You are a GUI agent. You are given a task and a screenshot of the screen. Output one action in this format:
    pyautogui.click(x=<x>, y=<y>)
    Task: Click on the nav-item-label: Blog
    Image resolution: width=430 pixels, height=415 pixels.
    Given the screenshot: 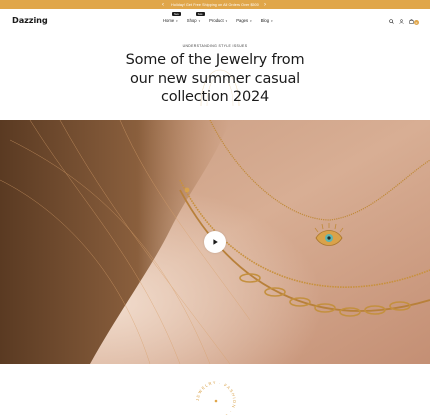 What is the action you would take?
    pyautogui.click(x=265, y=20)
    